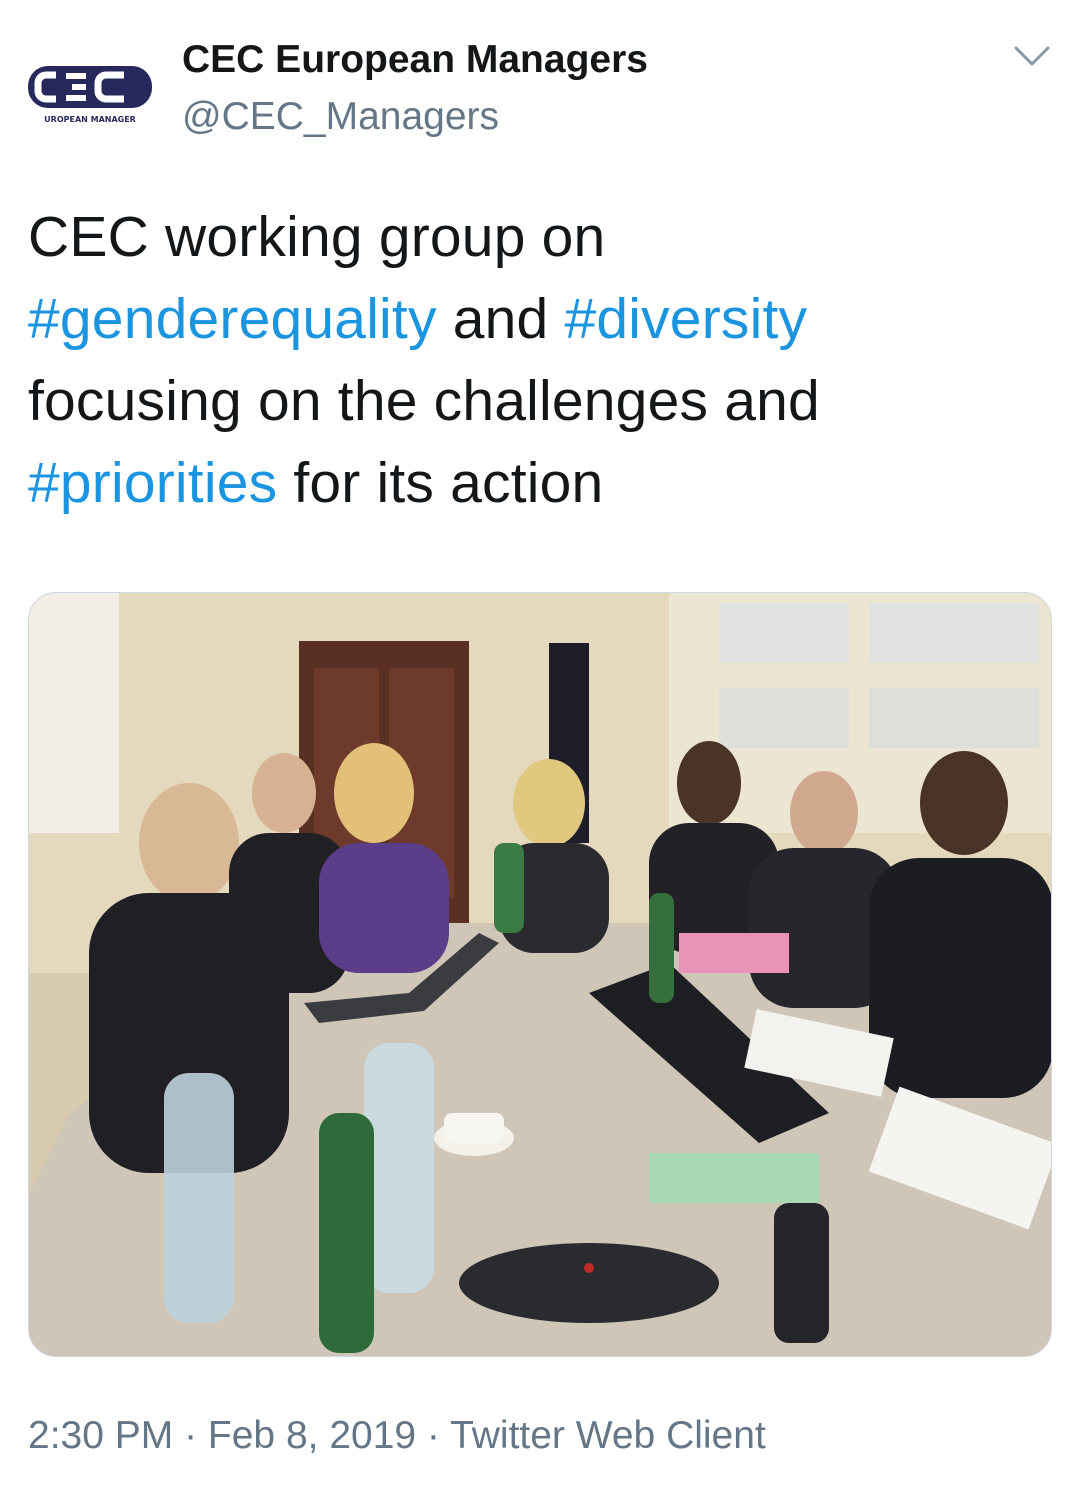 The height and width of the screenshot is (1500, 1080). Describe the element at coordinates (415, 60) in the screenshot. I see `display-name: CEC European Managers` at that location.